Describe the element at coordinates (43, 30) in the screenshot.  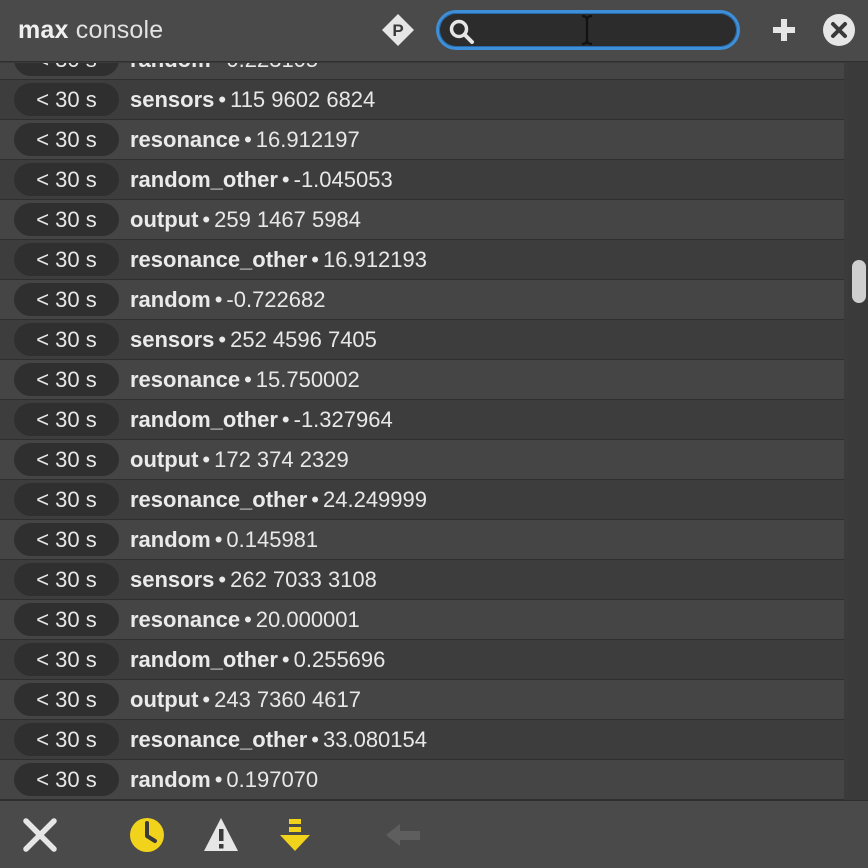
I see `title-bold: max` at that location.